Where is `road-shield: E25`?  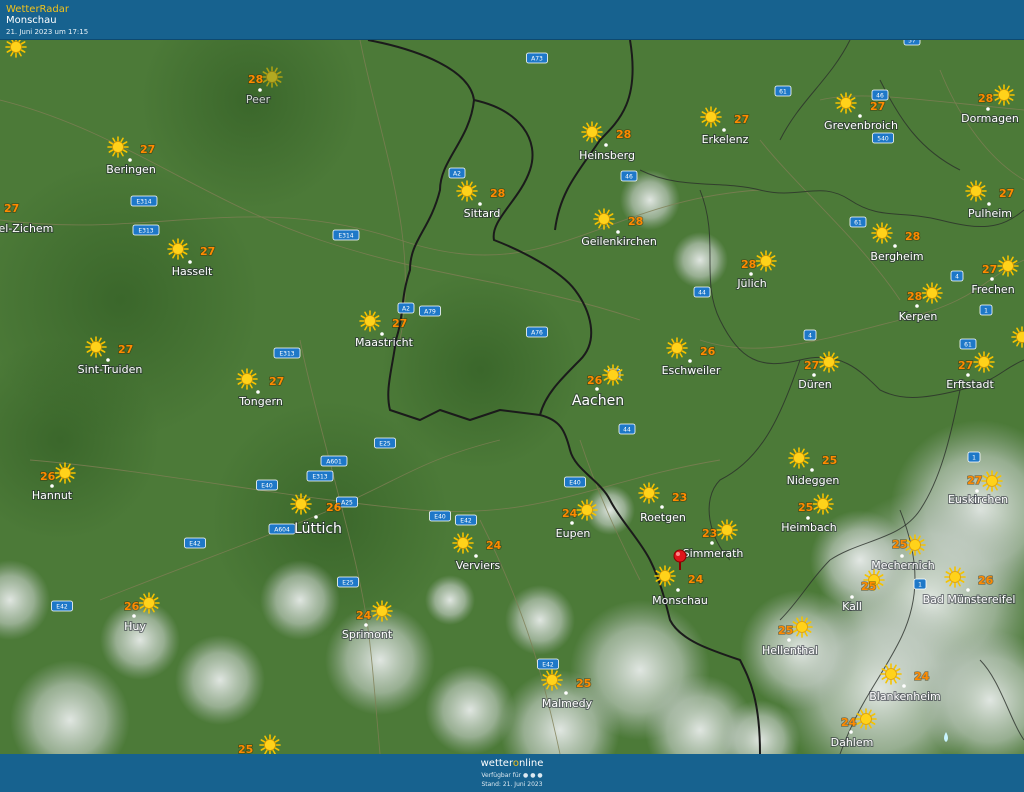 road-shield: E25 is located at coordinates (348, 582).